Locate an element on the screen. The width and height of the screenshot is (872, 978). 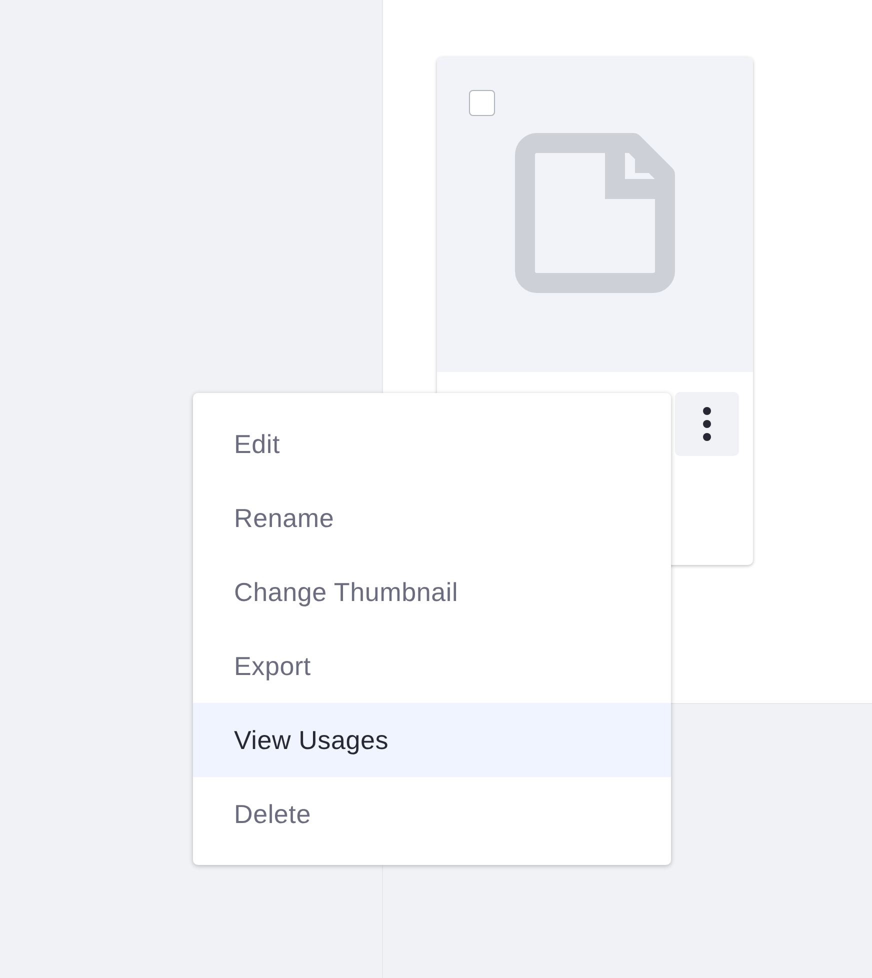
select-checkbox is located at coordinates (482, 103).